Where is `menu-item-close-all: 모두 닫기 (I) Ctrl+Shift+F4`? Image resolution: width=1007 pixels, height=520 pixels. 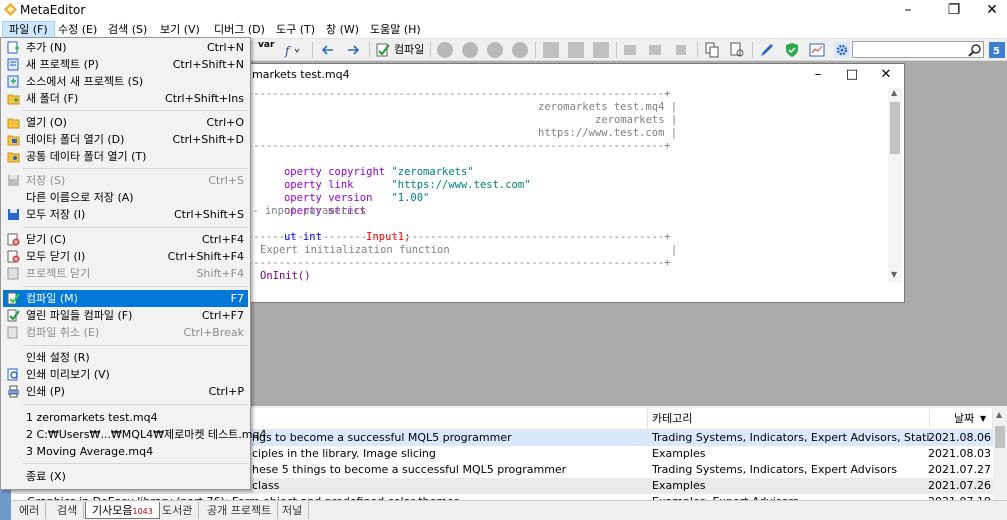 menu-item-close-all: 모두 닫기 (I) Ctrl+Shift+F4 is located at coordinates (125, 256).